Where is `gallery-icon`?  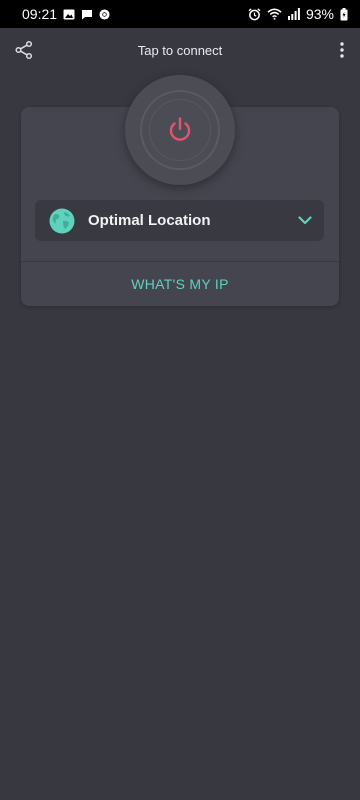 gallery-icon is located at coordinates (69, 14).